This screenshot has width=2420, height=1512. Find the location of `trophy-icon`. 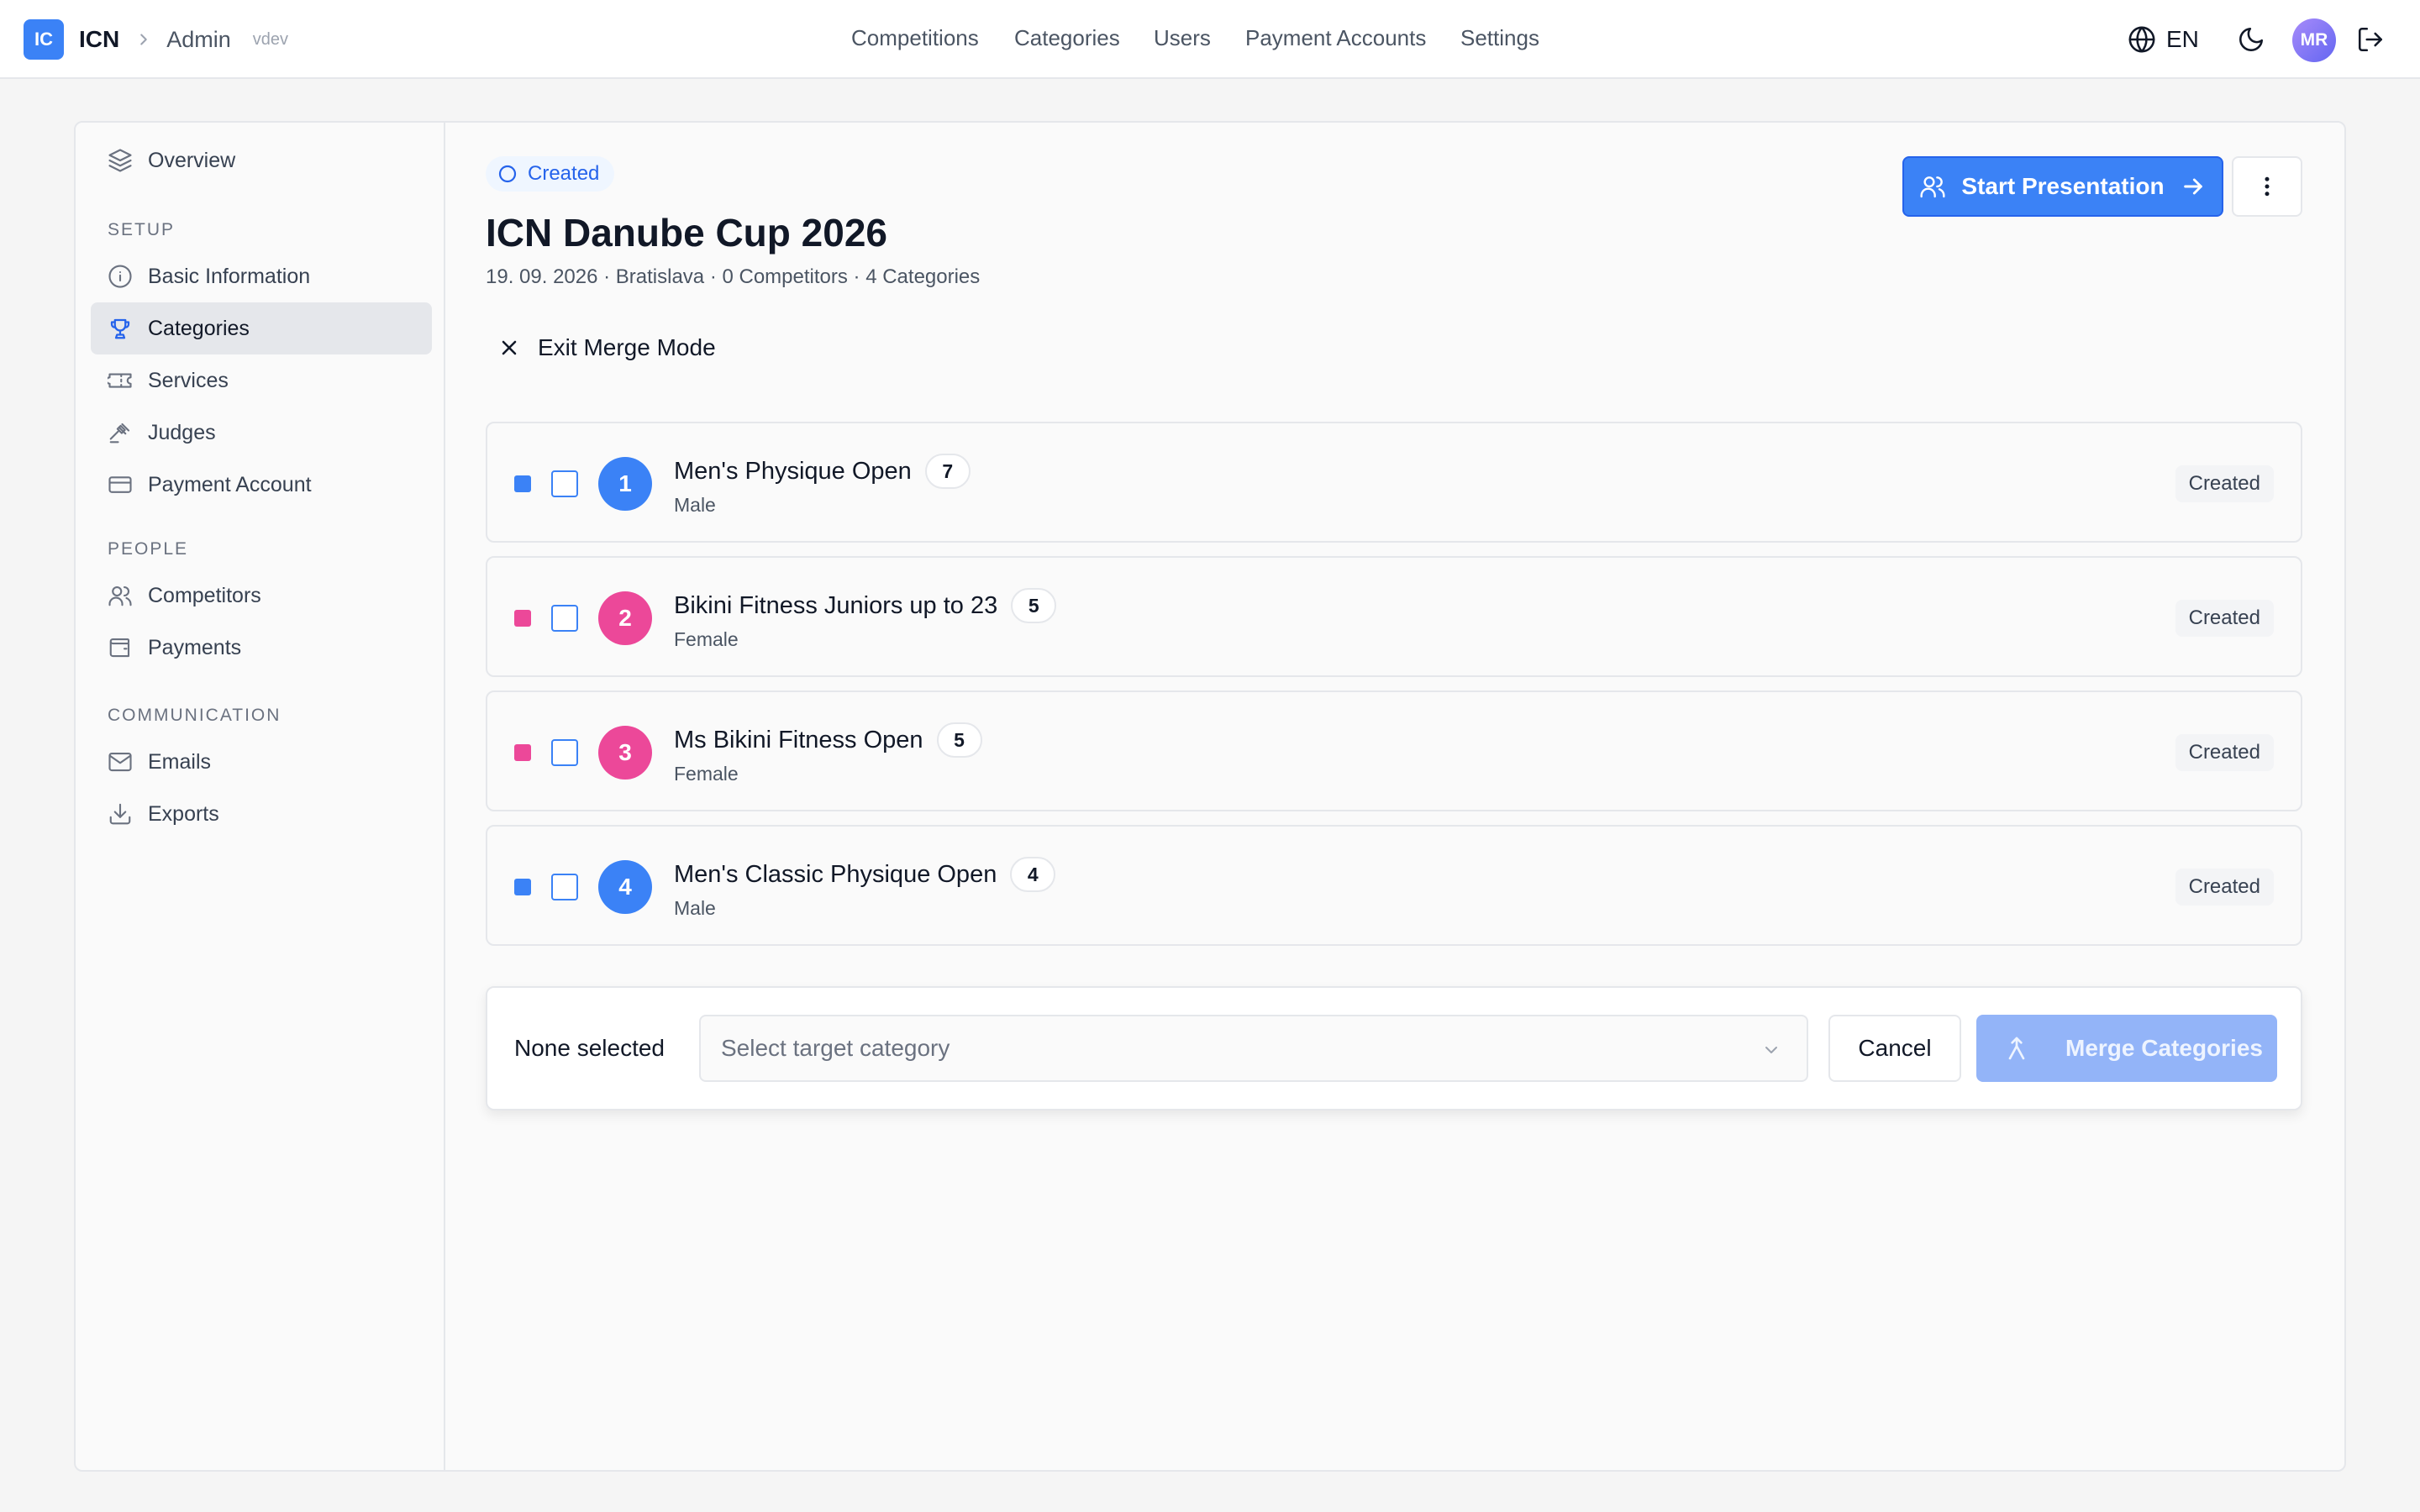

trophy-icon is located at coordinates (120, 328).